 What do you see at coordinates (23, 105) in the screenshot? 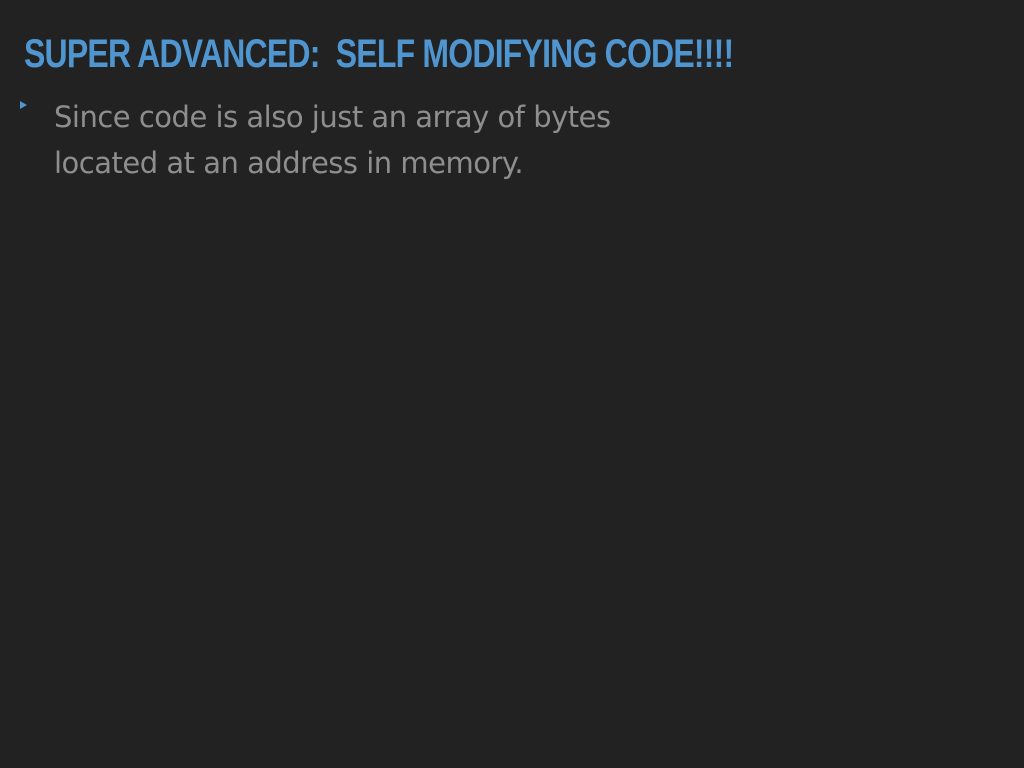
I see `triangle-bullet-icon` at bounding box center [23, 105].